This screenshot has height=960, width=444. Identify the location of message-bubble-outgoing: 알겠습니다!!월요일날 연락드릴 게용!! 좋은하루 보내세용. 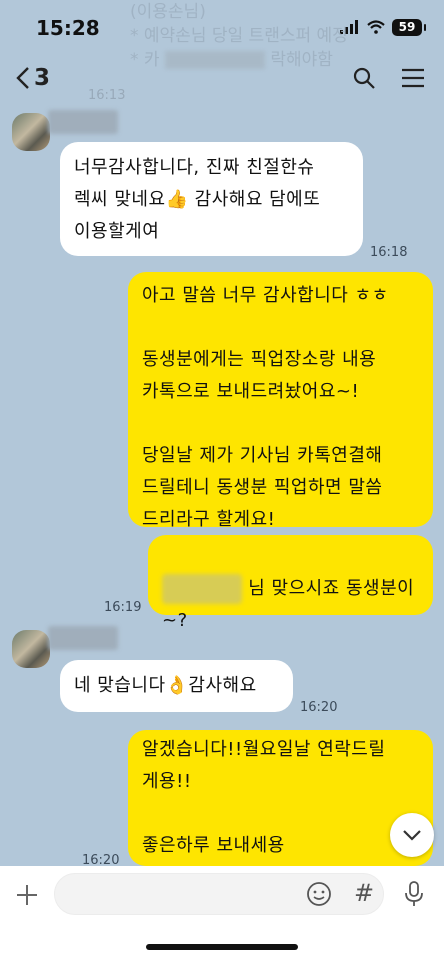
(280, 798).